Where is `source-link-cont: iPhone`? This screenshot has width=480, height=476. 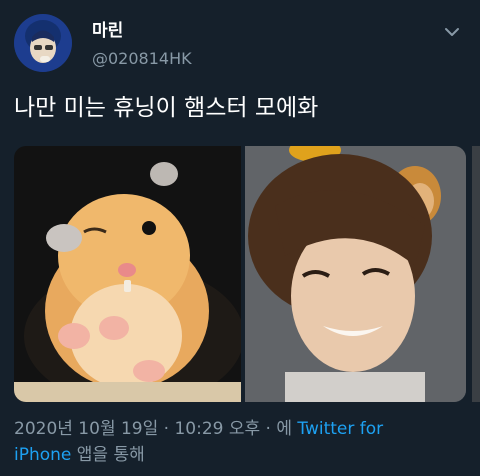
source-link-cont: iPhone is located at coordinates (42, 455).